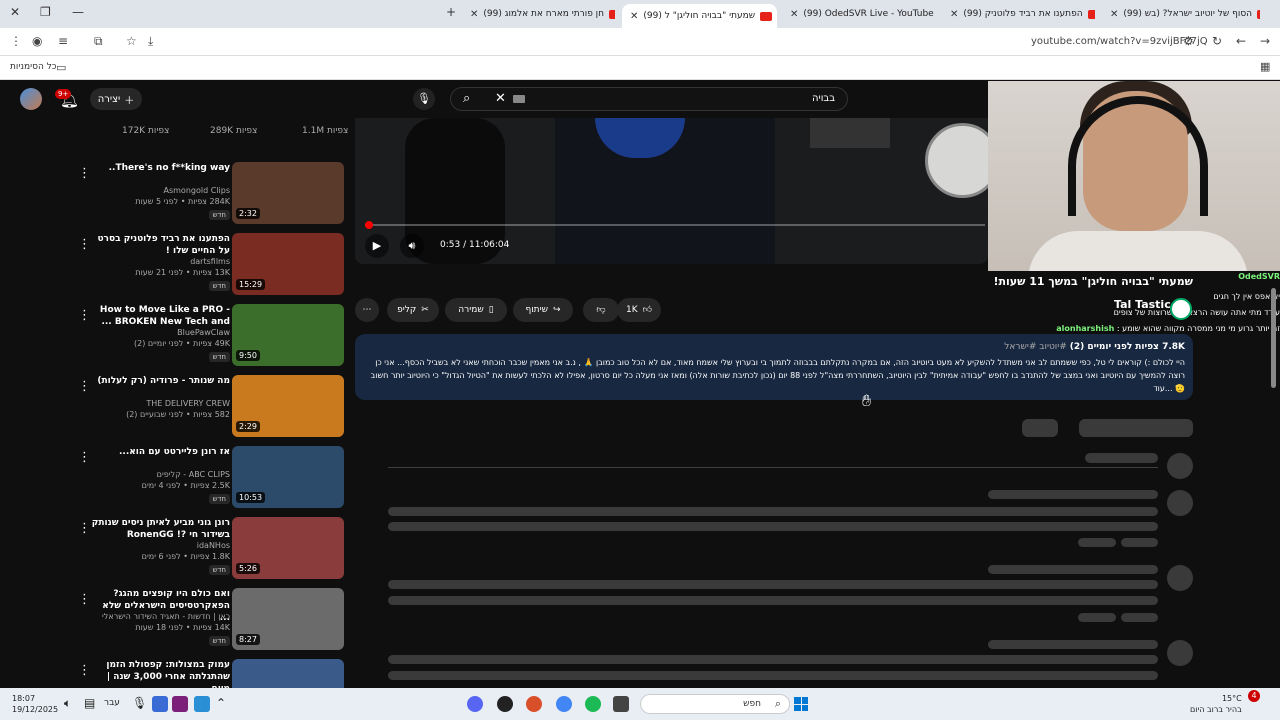 This screenshot has width=1280, height=720. I want to click on search-icon: ⌕, so click(466, 98).